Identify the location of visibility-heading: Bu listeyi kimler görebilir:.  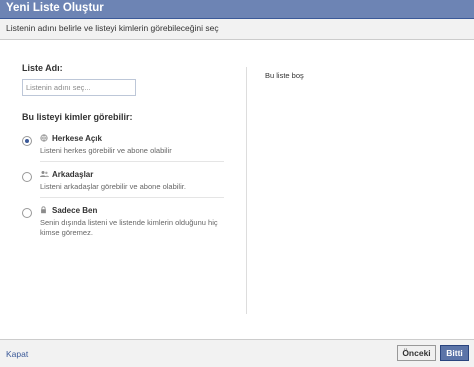
(77, 117).